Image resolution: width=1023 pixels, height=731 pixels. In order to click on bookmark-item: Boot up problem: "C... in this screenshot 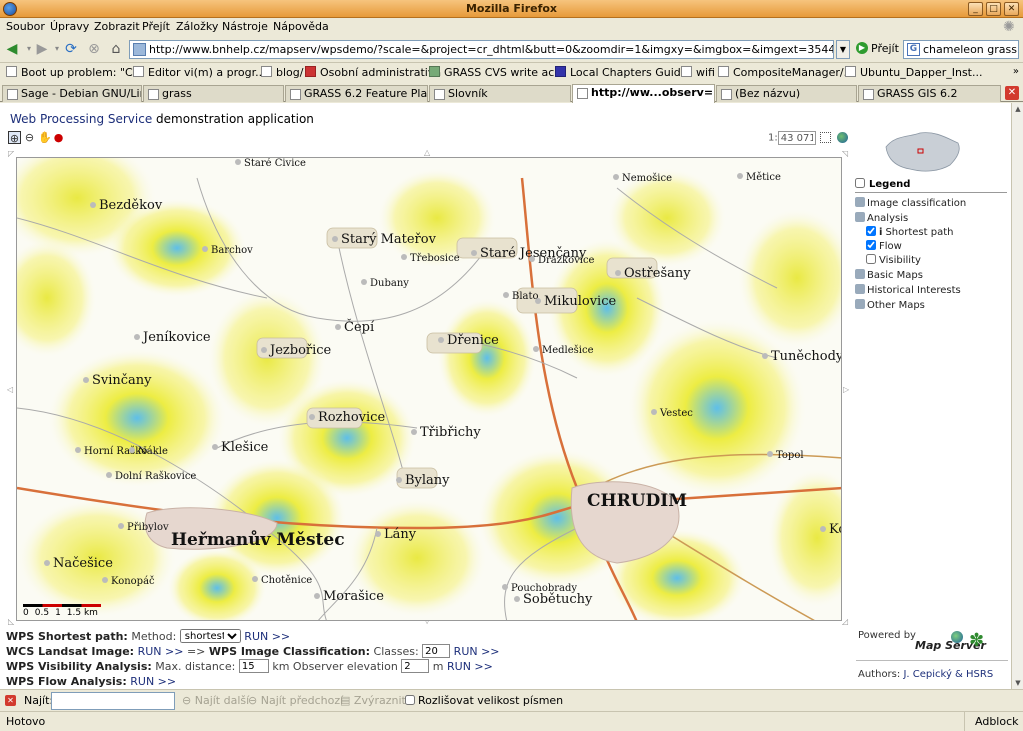, I will do `click(74, 72)`.